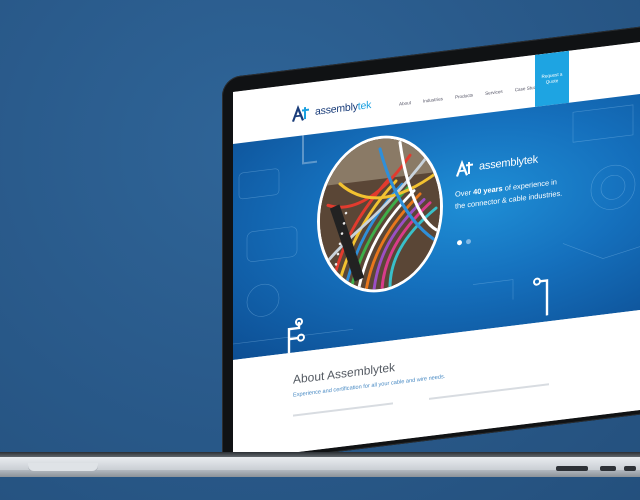 The width and height of the screenshot is (640, 500). What do you see at coordinates (464, 193) in the screenshot?
I see `hero-tagline-start: Over` at bounding box center [464, 193].